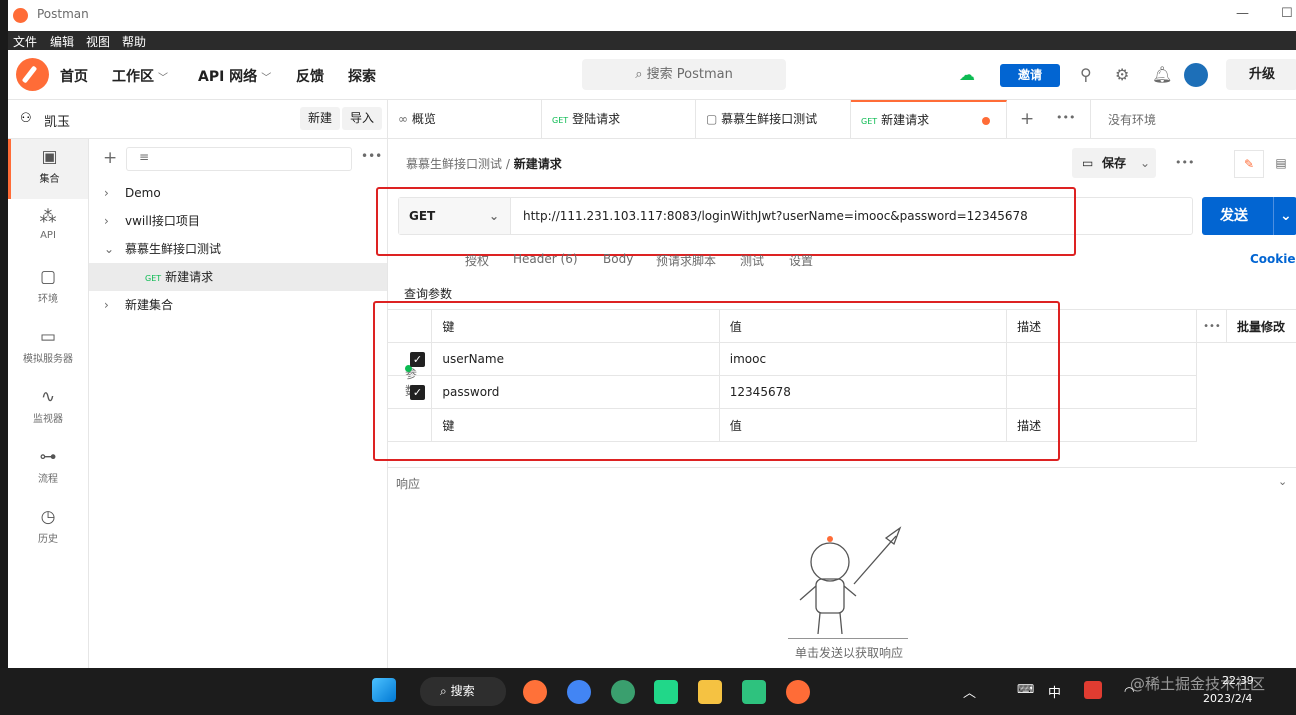 This screenshot has width=1296, height=715. I want to click on mock-server-icon: ▭, so click(48, 337).